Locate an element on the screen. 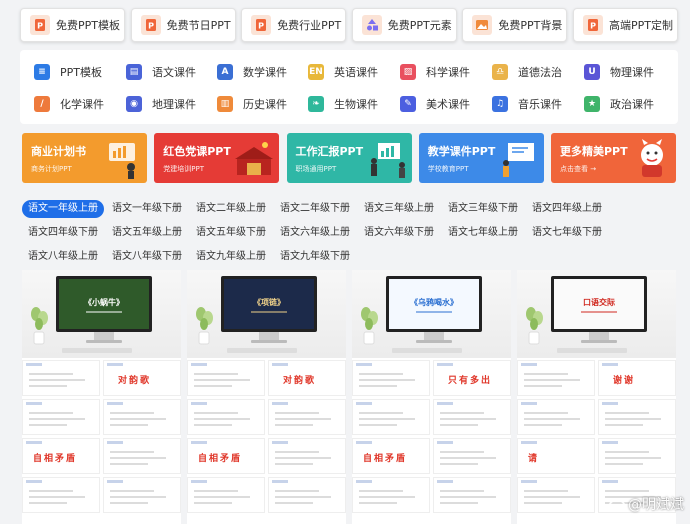  topnav-button: P 免费行业PPT is located at coordinates (294, 25).